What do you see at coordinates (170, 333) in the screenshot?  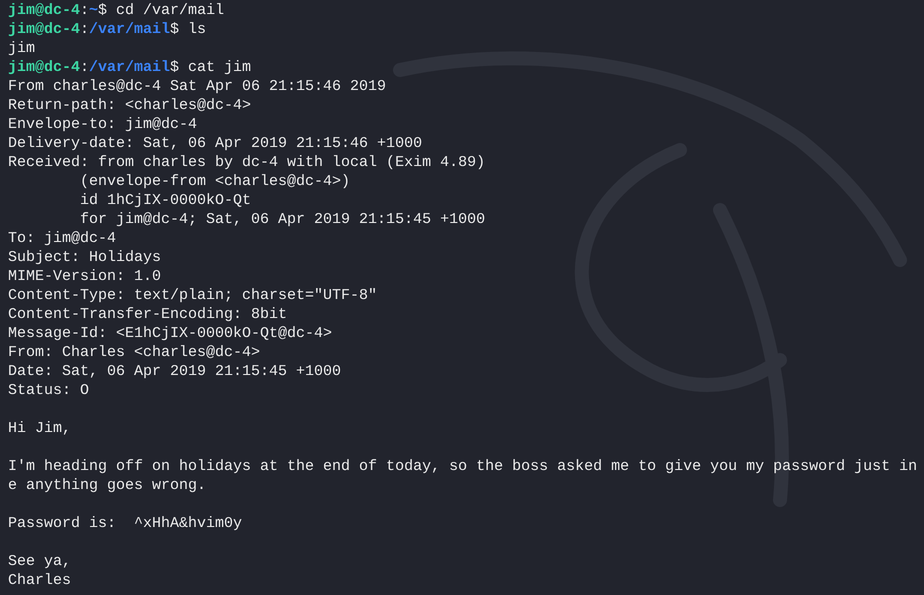 I see `output-line: Message-Id: <E1hCjIX-0000kO-Qt@dc-4>` at bounding box center [170, 333].